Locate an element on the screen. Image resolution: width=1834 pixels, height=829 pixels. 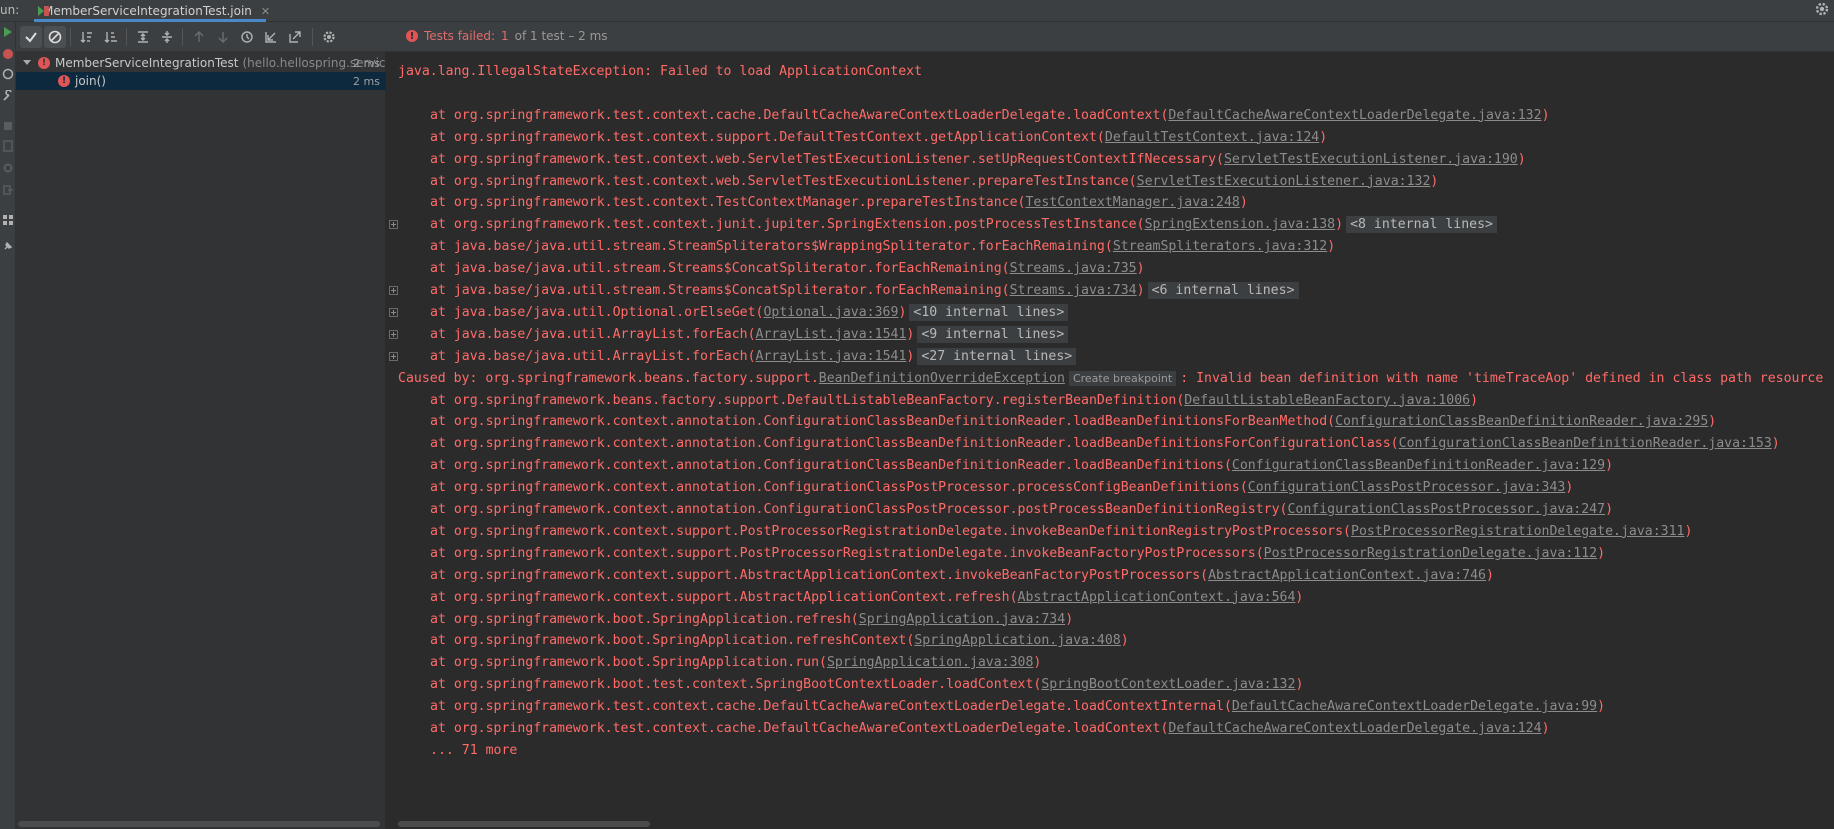
rerun-icon is located at coordinates (8, 32).